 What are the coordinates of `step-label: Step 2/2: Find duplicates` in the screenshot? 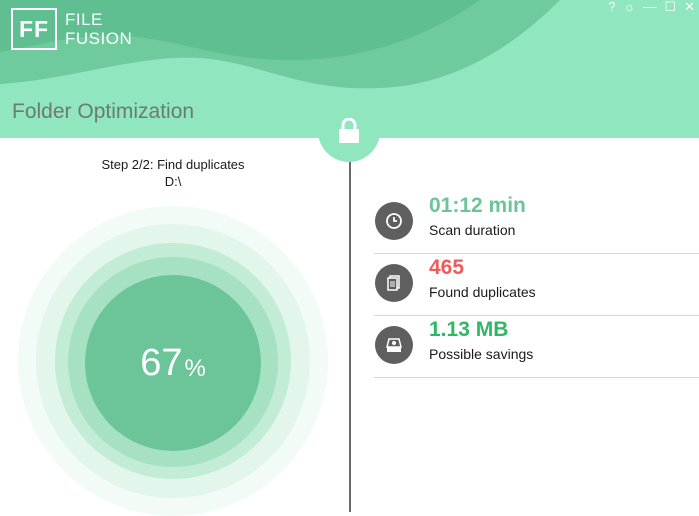 It's located at (173, 164).